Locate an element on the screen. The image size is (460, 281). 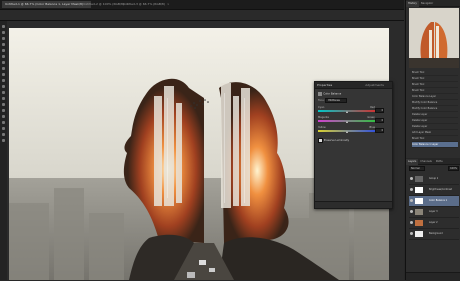
clone-stamp-tool-icon is located at coordinates (3, 74).